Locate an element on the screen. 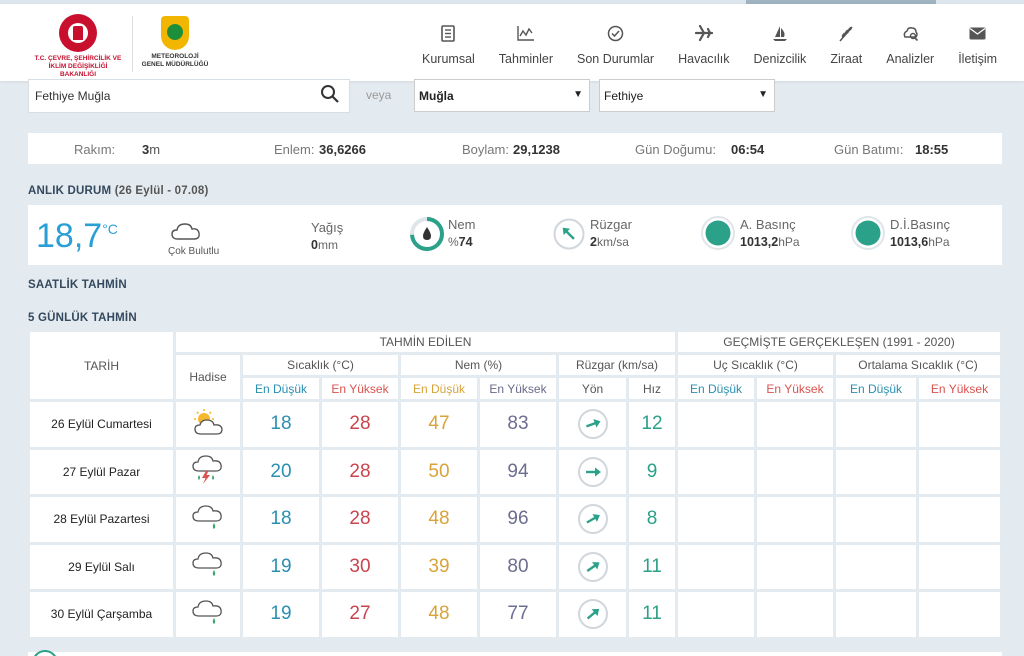 The height and width of the screenshot is (656, 1024). forecast-wind-speed: 12 is located at coordinates (652, 424).